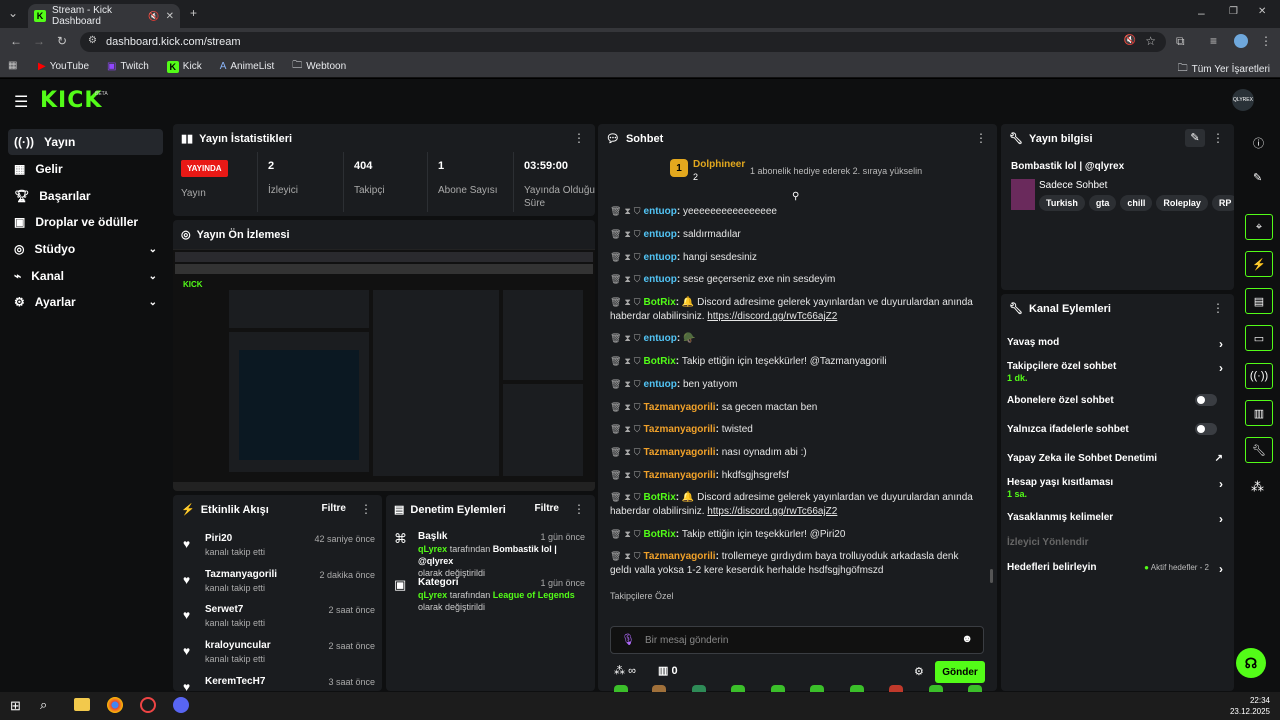 The image size is (1280, 720). Describe the element at coordinates (991, 576) in the screenshot. I see `chat-scrollbar` at that location.